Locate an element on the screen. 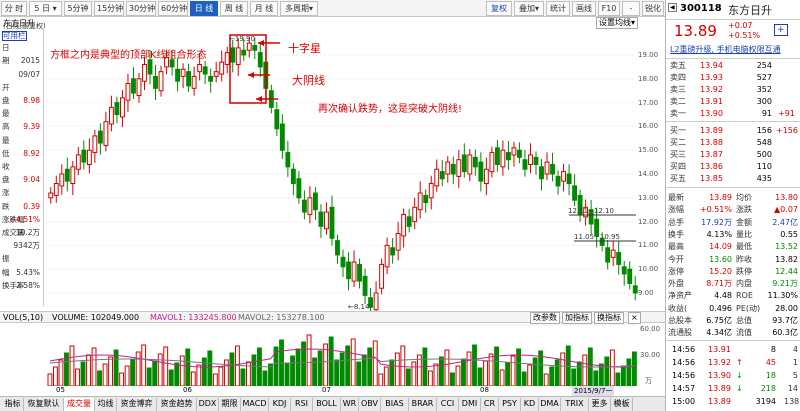  tab-60min: 60分钟 is located at coordinates (173, 8).